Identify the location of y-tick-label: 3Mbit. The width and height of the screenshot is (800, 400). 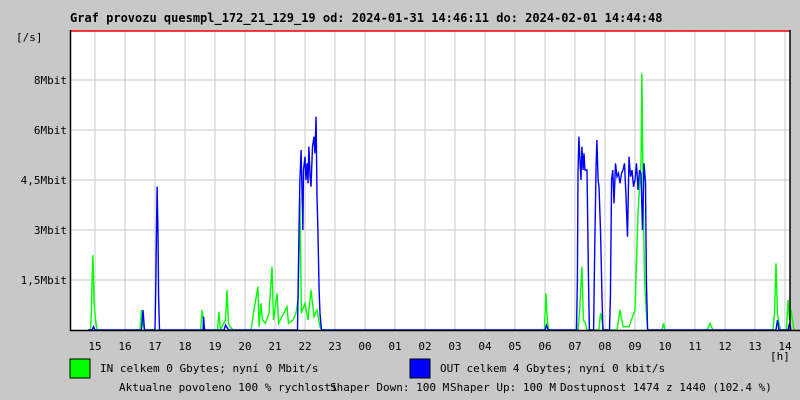
(50, 230).